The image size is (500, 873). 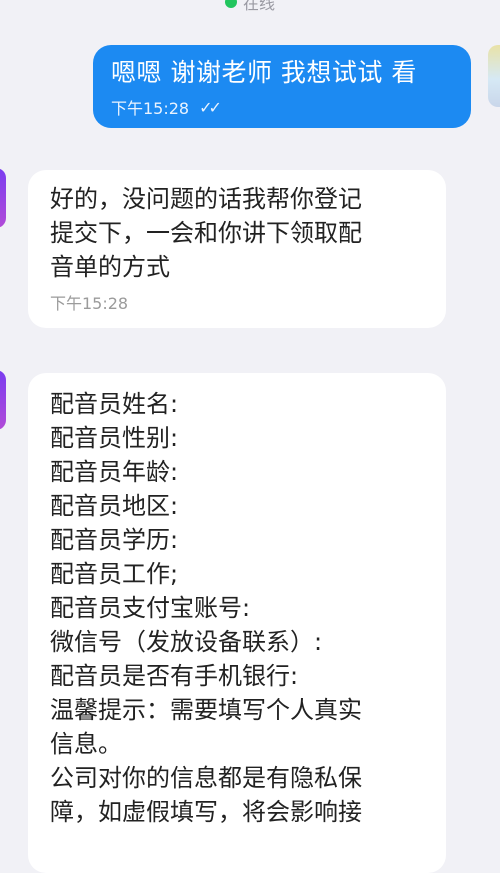 What do you see at coordinates (114, 574) in the screenshot?
I see `form-field-line: 配音员工作;` at bounding box center [114, 574].